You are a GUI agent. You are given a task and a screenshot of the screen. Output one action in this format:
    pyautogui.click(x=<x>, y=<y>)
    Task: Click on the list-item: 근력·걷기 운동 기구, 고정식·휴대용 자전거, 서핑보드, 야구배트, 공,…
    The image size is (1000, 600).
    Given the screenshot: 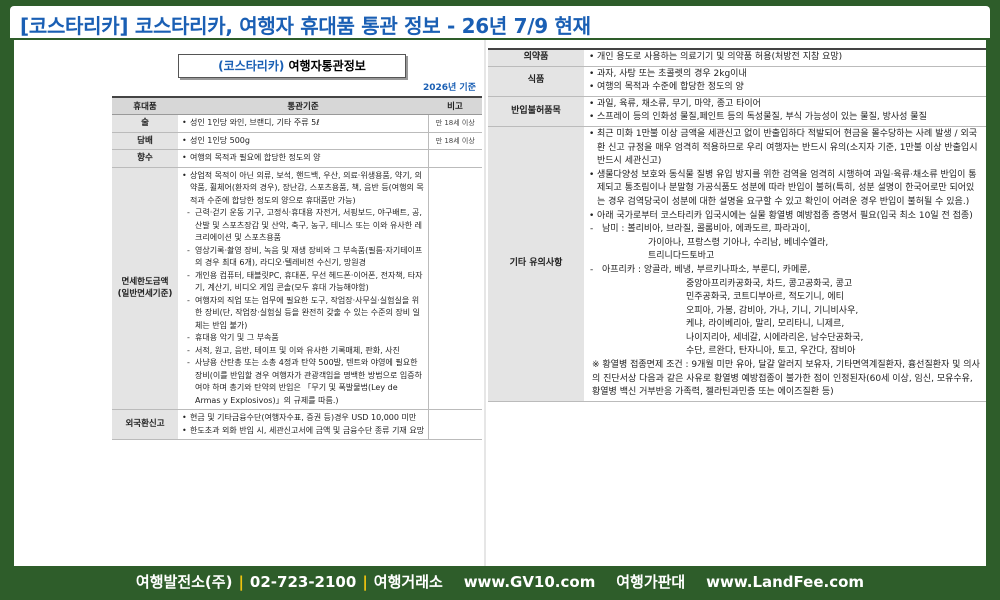 What is the action you would take?
    pyautogui.click(x=303, y=226)
    